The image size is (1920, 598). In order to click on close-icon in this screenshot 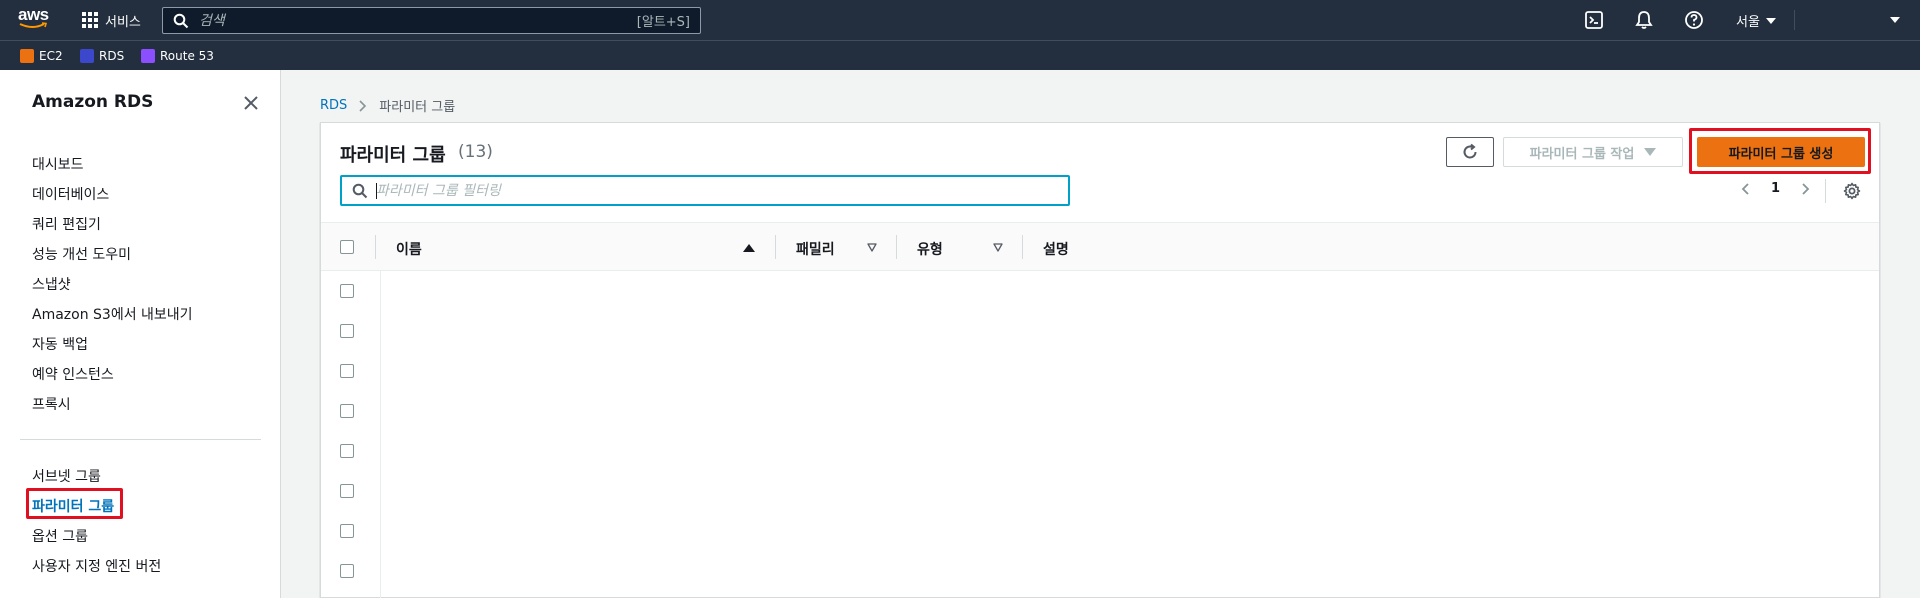, I will do `click(251, 103)`.